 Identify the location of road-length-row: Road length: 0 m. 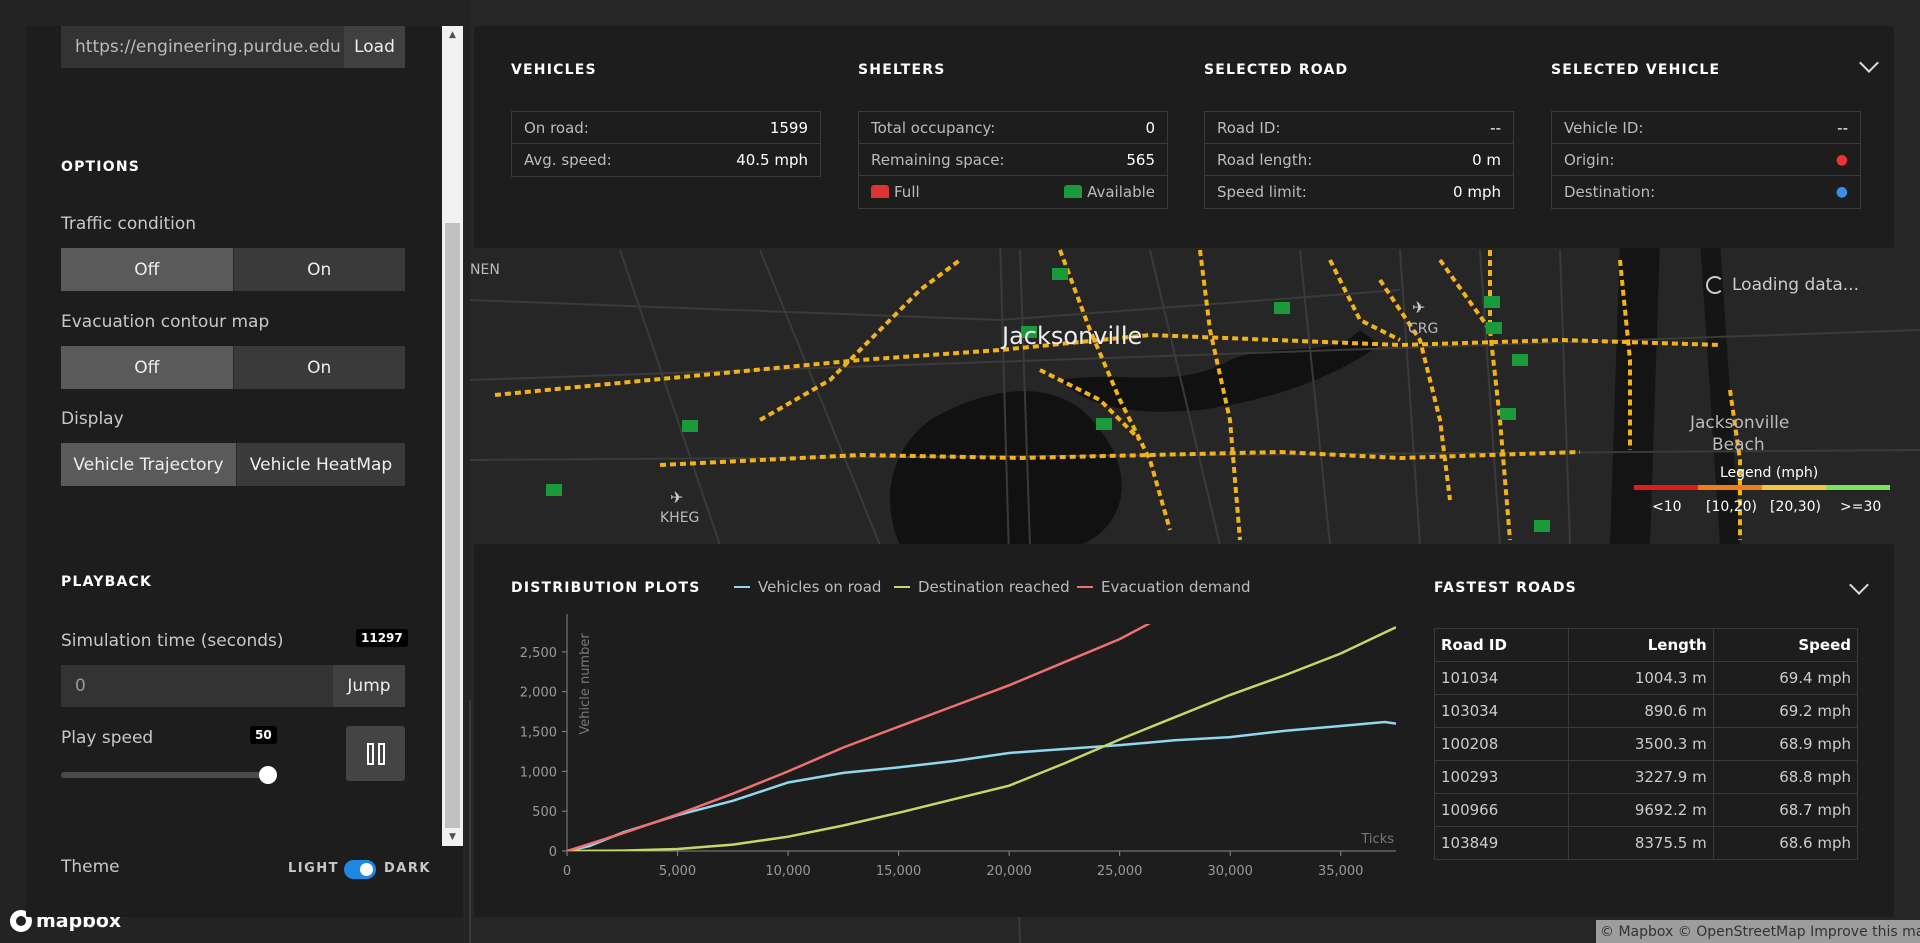
(1359, 160).